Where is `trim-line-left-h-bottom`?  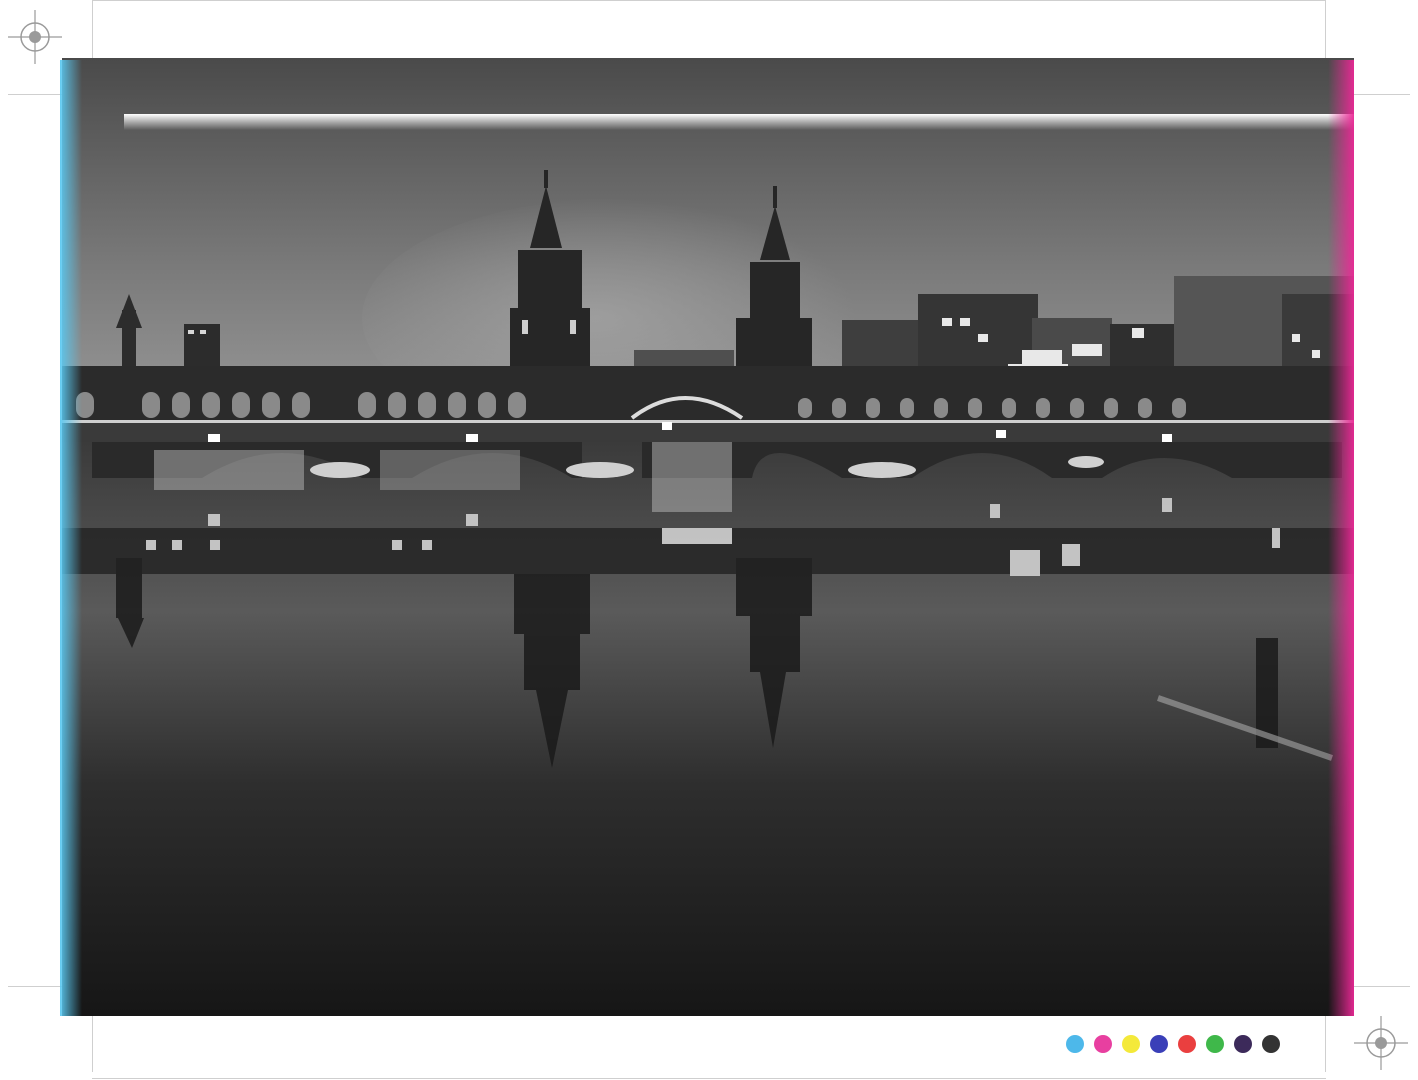
trim-line-left-h-bottom is located at coordinates (36, 986).